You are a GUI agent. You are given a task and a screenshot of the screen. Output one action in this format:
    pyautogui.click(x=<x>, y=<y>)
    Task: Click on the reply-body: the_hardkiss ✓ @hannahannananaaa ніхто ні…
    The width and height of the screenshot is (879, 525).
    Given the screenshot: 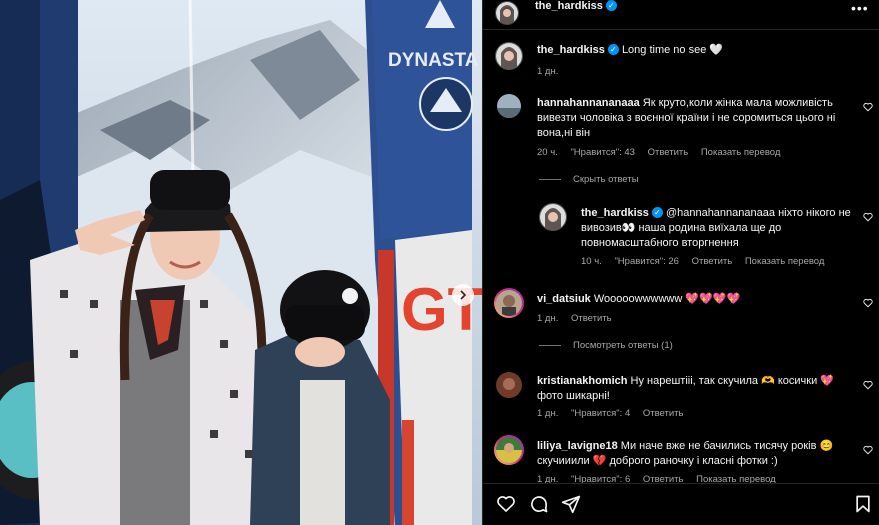 What is the action you would take?
    pyautogui.click(x=717, y=228)
    